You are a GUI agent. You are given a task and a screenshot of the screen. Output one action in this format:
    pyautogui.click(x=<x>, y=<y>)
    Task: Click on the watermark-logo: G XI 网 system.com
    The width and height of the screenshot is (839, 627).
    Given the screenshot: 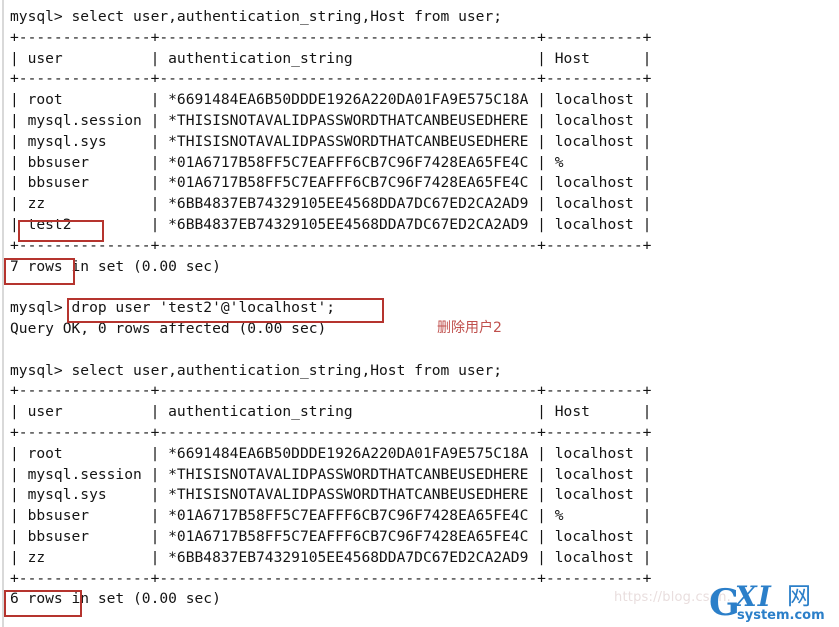 What is the action you would take?
    pyautogui.click(x=771, y=603)
    